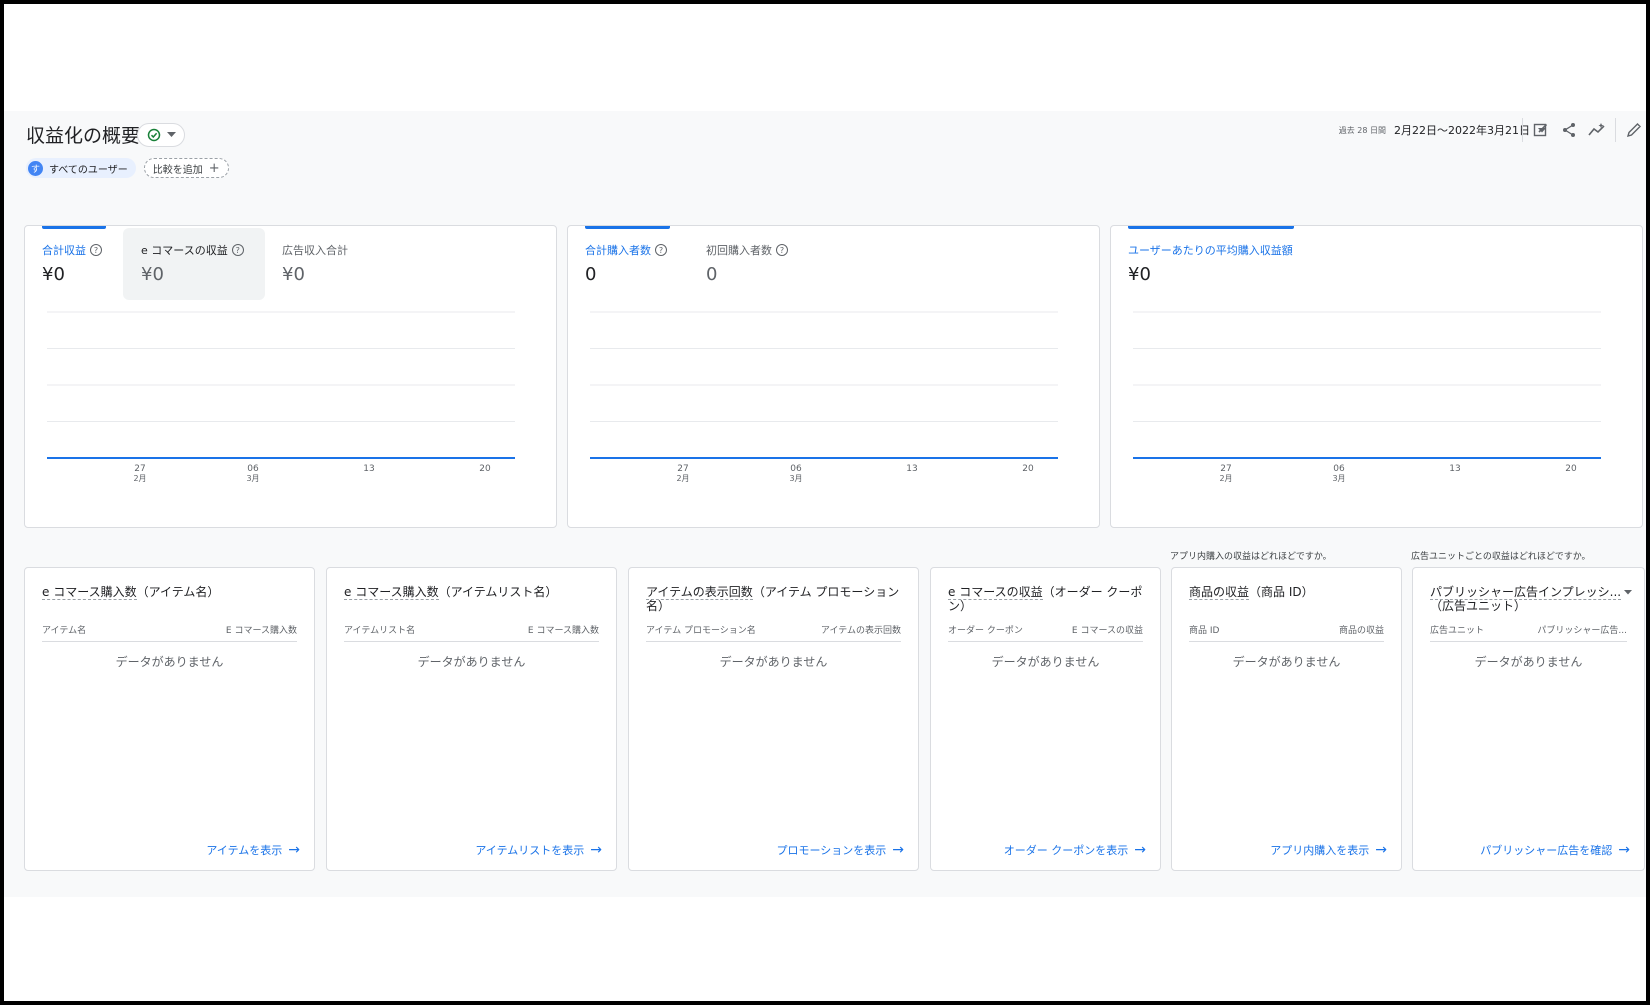 The image size is (1650, 1005). Describe the element at coordinates (380, 631) in the screenshot. I see `column-header: アイテムリスト名` at that location.